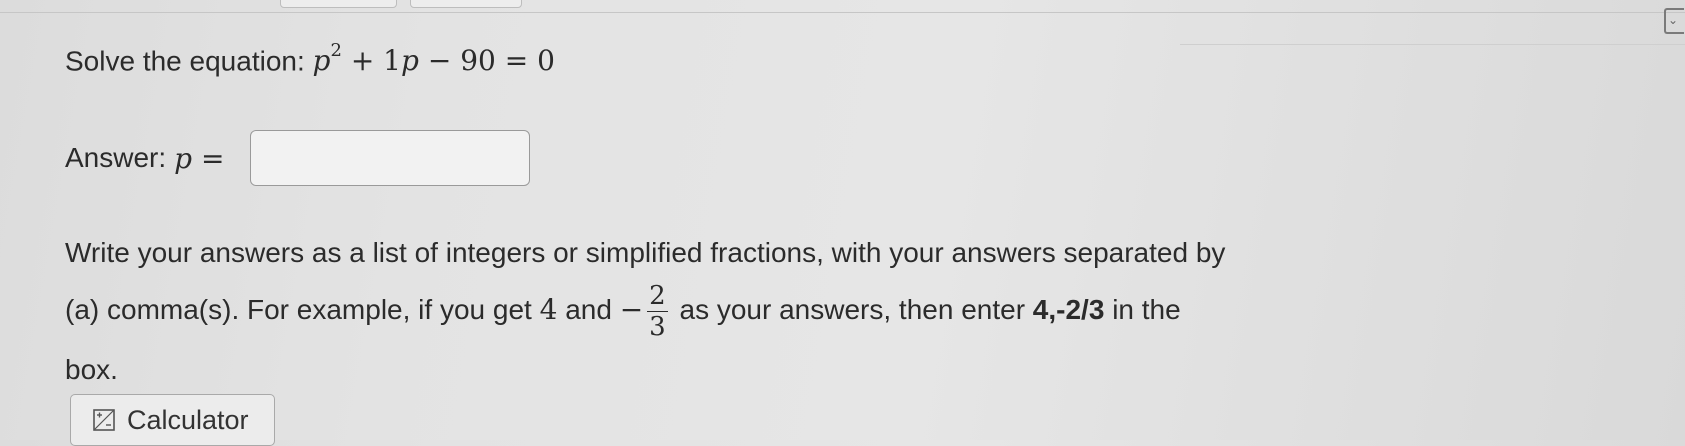 The width and height of the screenshot is (1685, 446). Describe the element at coordinates (842, 12) in the screenshot. I see `top-divider` at that location.